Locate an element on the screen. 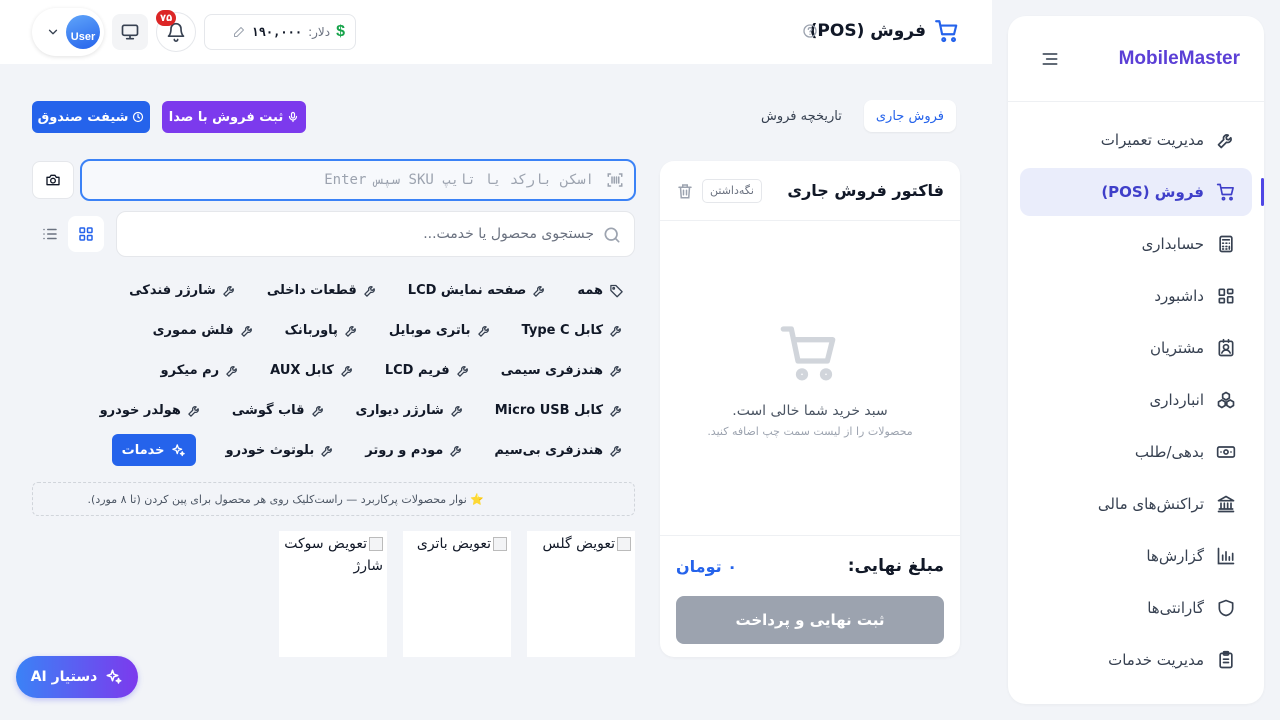 Image resolution: width=1280 pixels, height=720 pixels. category-chip: هندزفری سیمی is located at coordinates (562, 370).